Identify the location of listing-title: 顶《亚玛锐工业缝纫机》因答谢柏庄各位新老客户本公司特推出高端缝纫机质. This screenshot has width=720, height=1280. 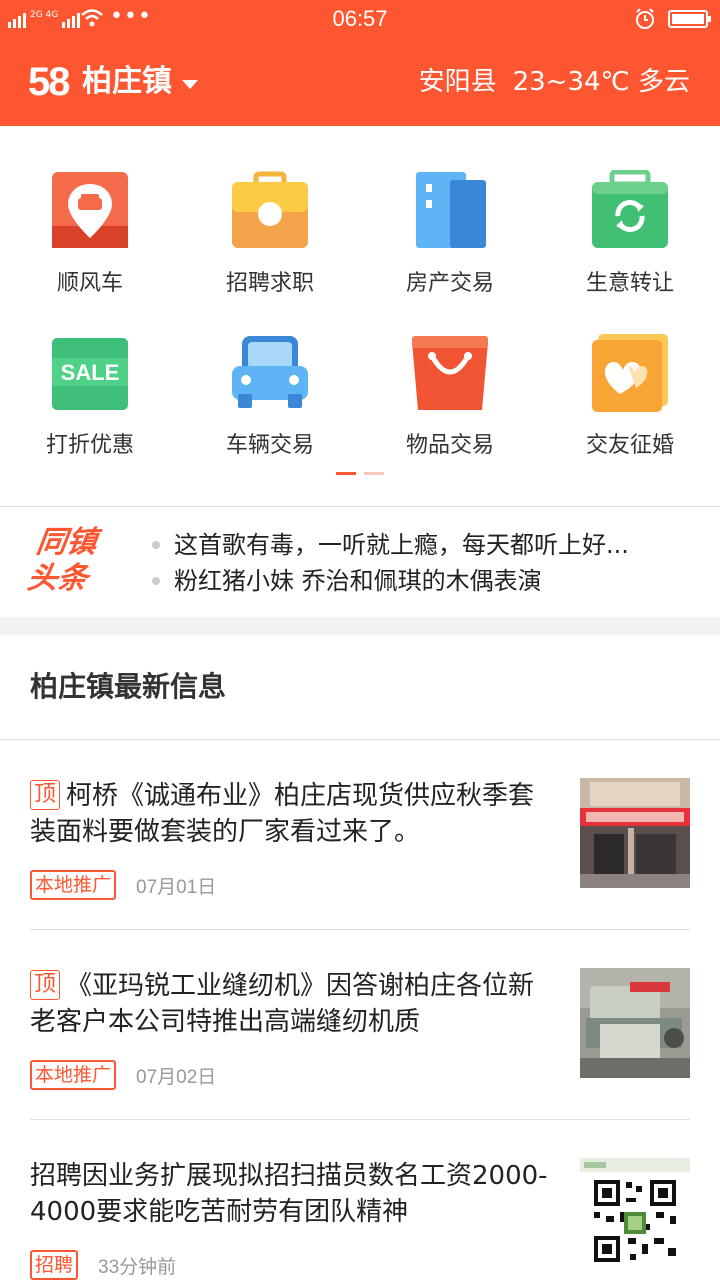
(295, 1004).